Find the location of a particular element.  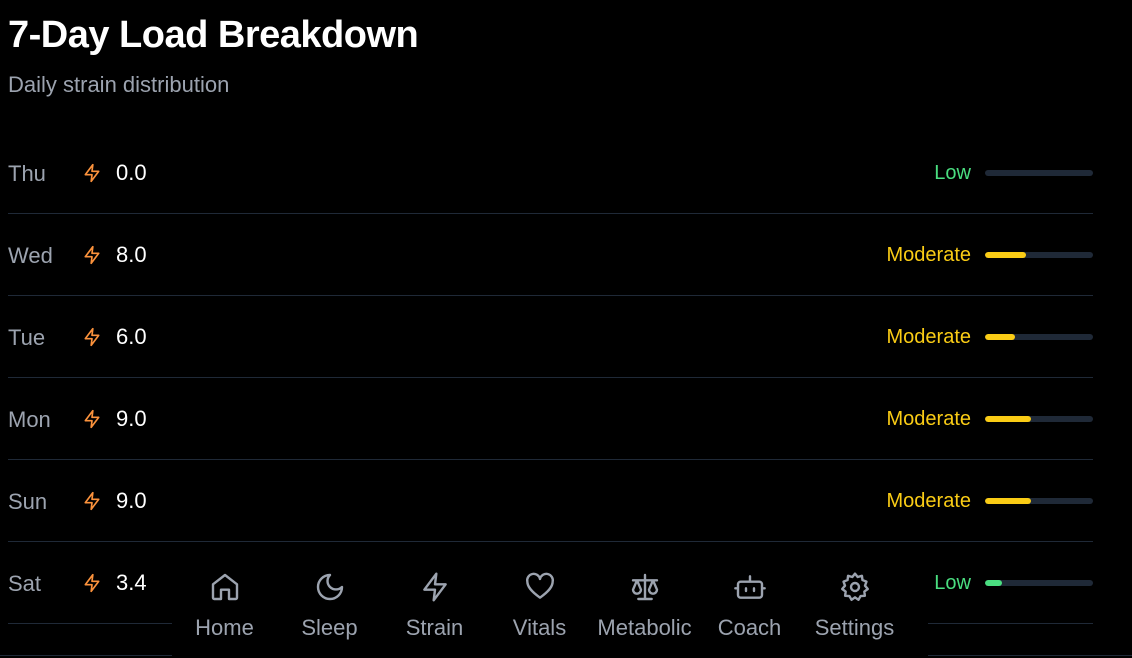

day-row: Sun 9.0 Moderate is located at coordinates (550, 501).